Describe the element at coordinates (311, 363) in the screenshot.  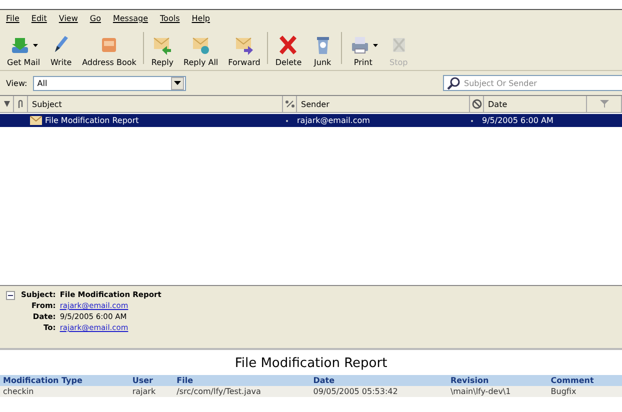
I see `report-title: File Modification Report` at that location.